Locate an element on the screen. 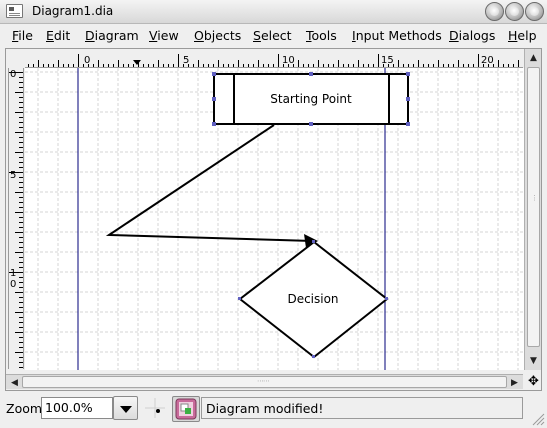 Image resolution: width=547 pixels, height=428 pixels. horizontal-ruler: 0 5 10 15 20 is located at coordinates (274, 60).